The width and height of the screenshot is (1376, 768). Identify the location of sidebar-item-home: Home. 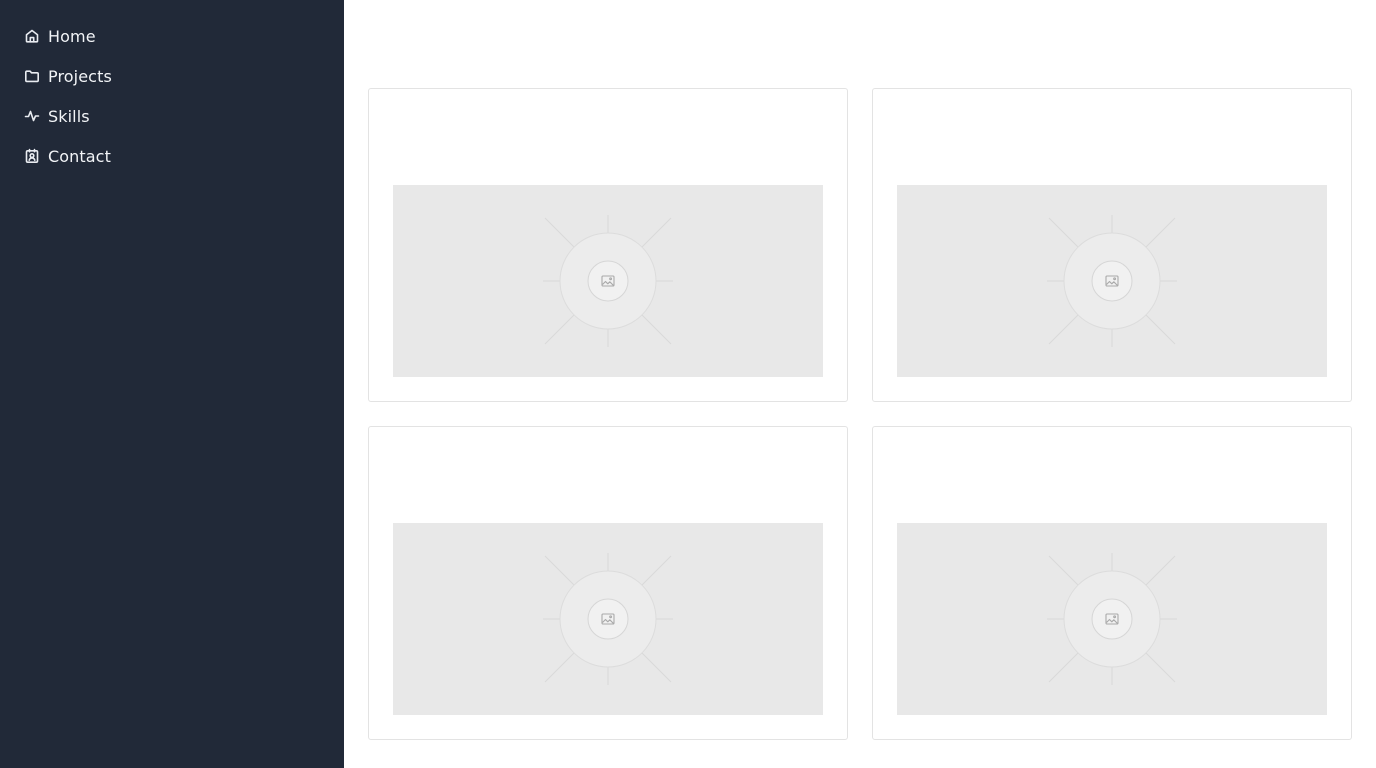
(172, 36).